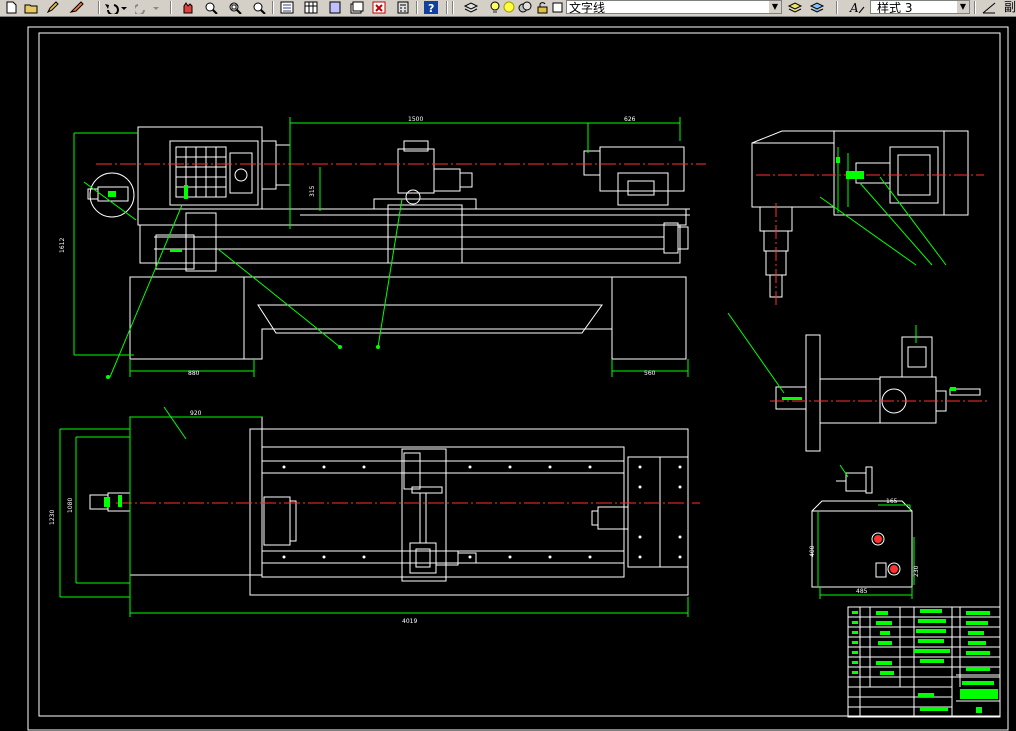 Image resolution: width=1016 pixels, height=731 pixels. What do you see at coordinates (862, 591) in the screenshot?
I see `dim-485: 485` at bounding box center [862, 591].